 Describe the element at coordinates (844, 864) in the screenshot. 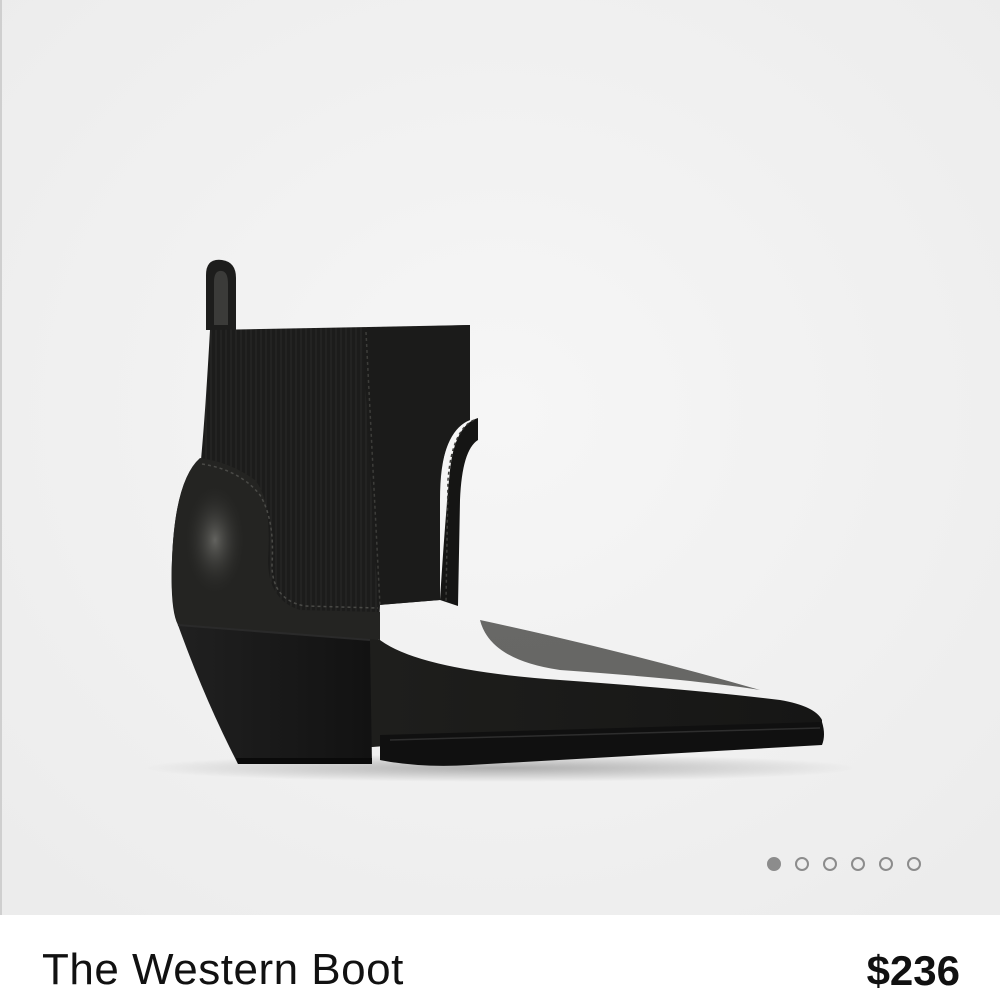

I see `carousel-dots` at that location.